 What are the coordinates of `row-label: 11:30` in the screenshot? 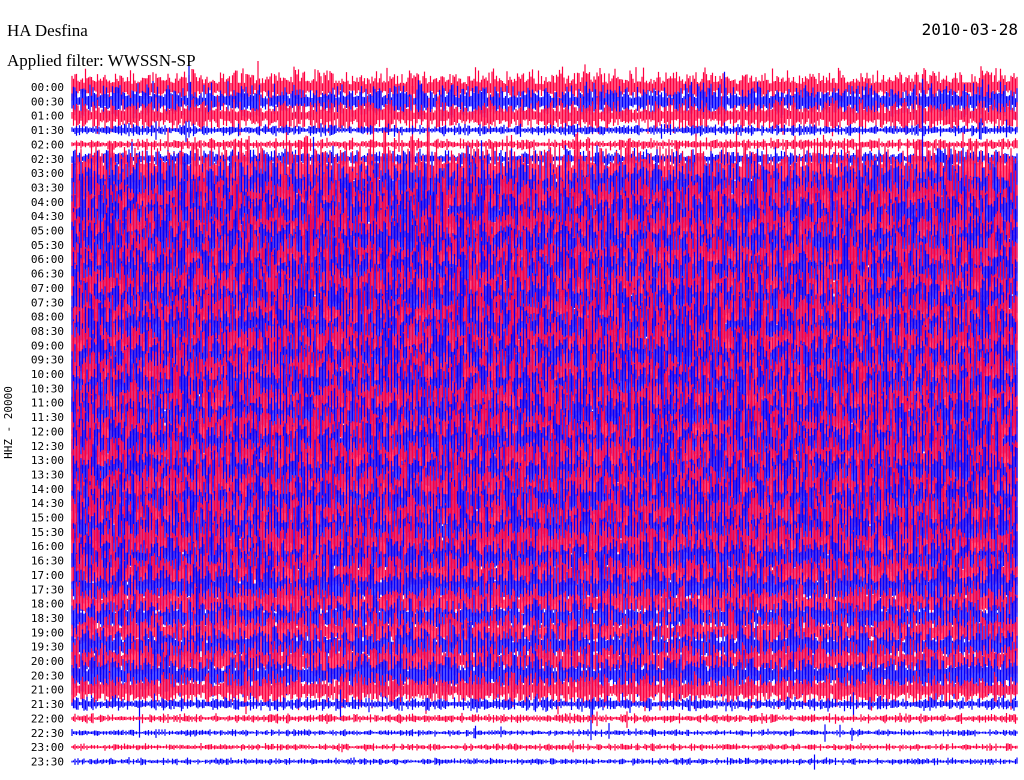 It's located at (47, 417).